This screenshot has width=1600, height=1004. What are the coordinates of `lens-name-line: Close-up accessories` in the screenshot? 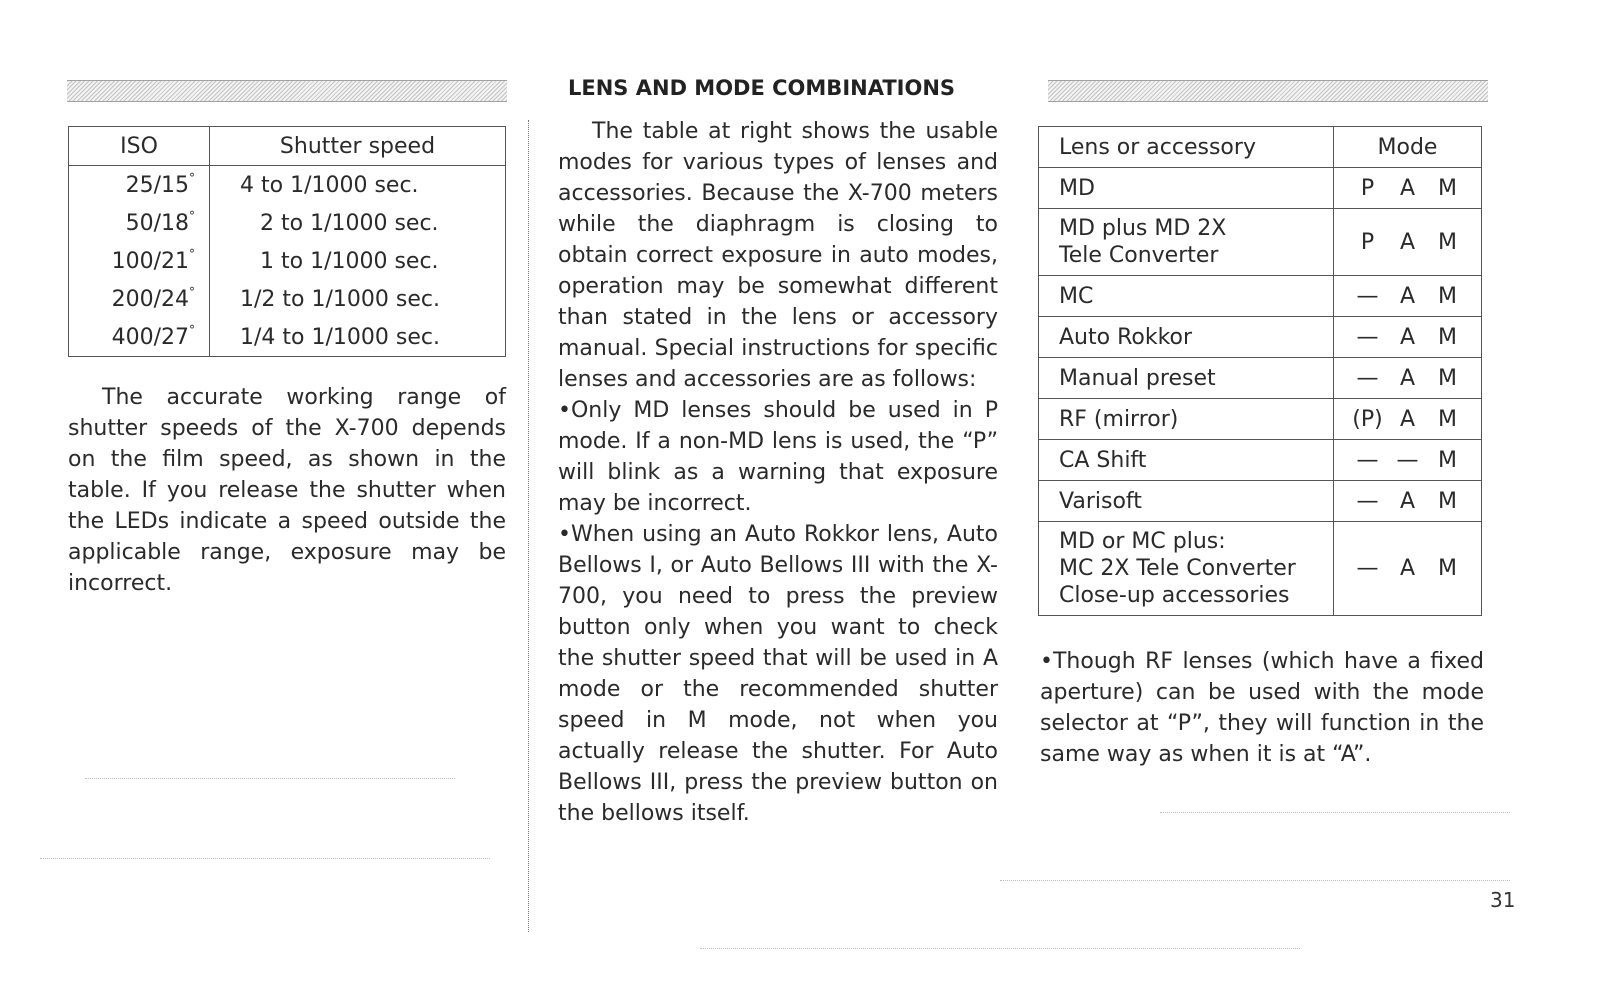 It's located at (1174, 595).